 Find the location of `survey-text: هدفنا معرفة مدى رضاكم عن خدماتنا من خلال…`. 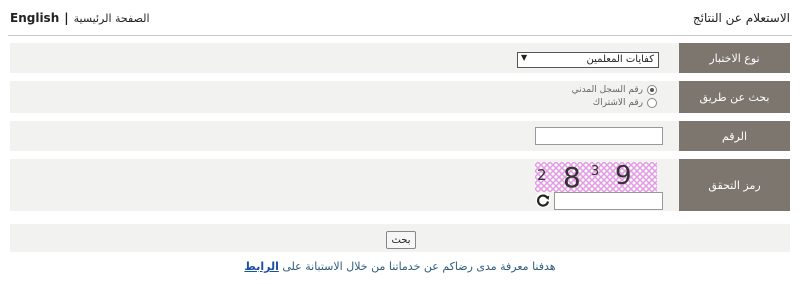

survey-text: هدفنا معرفة مدى رضاكم عن خدماتنا من خلال… is located at coordinates (419, 266).